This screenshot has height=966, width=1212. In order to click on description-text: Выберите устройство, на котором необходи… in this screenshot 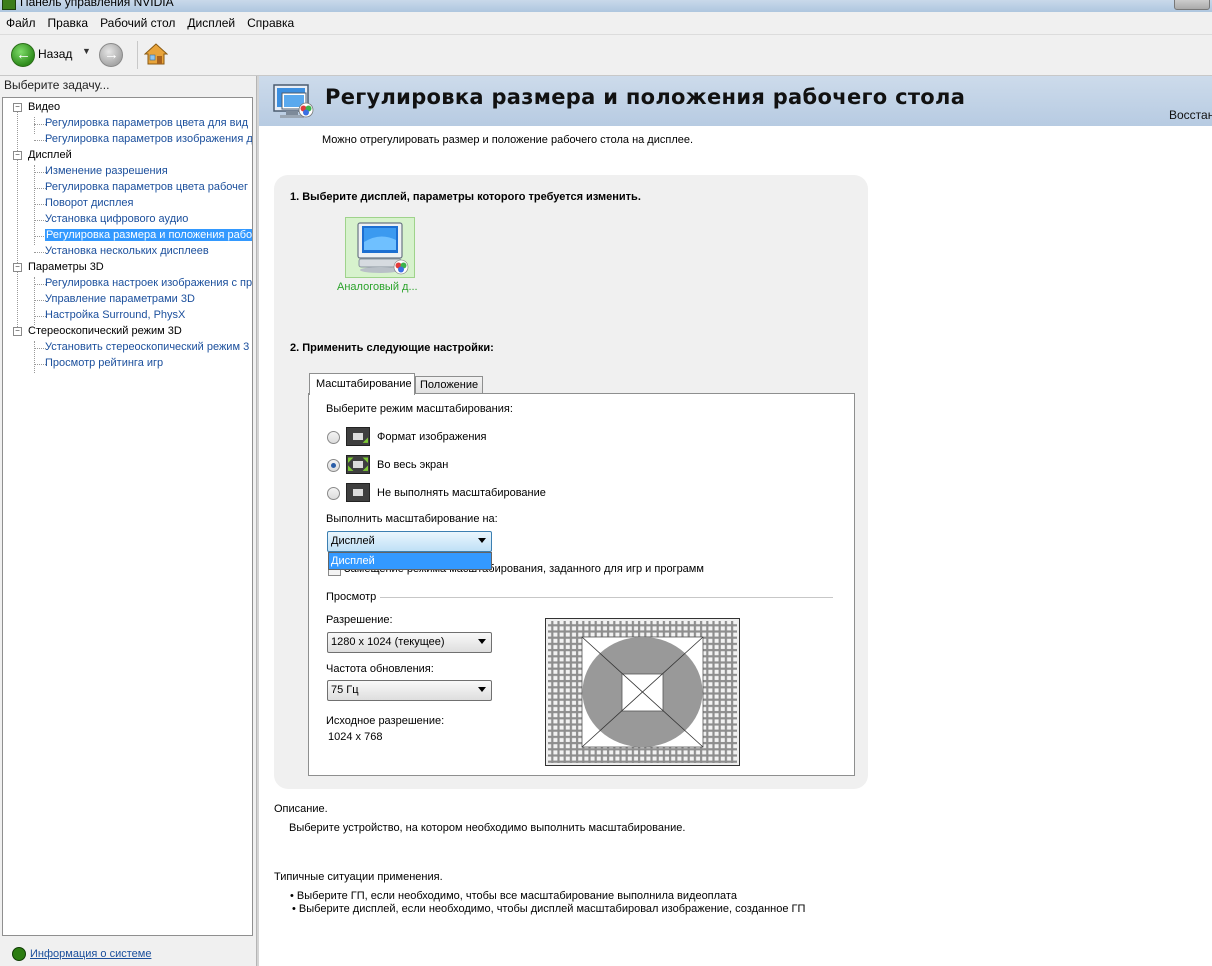, I will do `click(487, 828)`.